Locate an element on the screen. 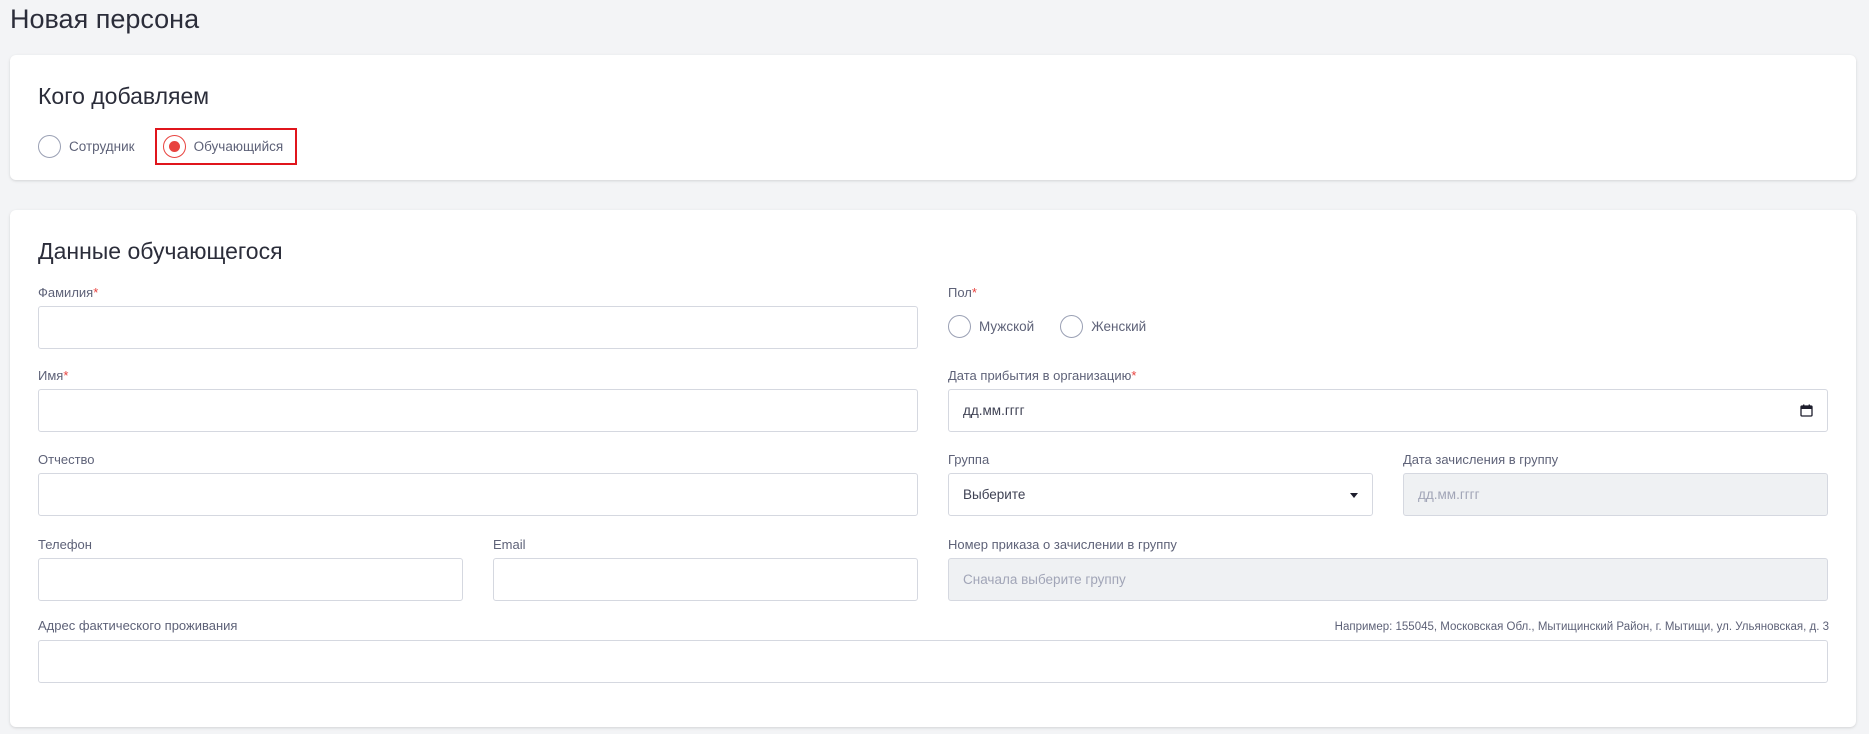 The width and height of the screenshot is (1869, 734). phone-input is located at coordinates (250, 579).